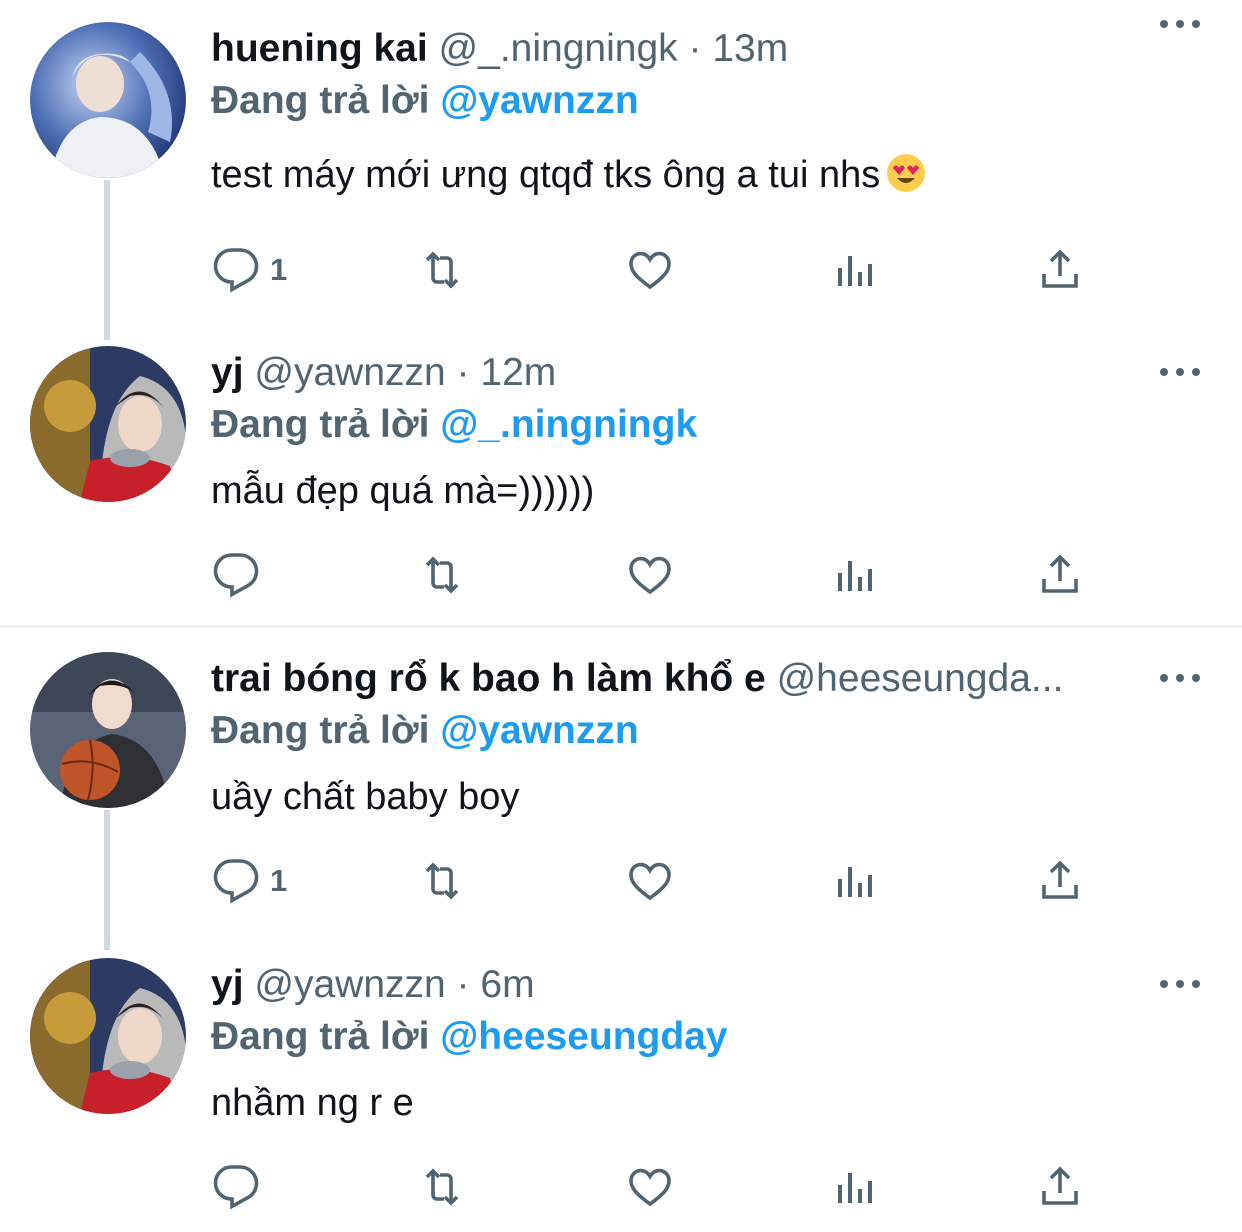 The image size is (1242, 1232). What do you see at coordinates (583, 1036) in the screenshot?
I see `reply-to-handle: @heeseungday` at bounding box center [583, 1036].